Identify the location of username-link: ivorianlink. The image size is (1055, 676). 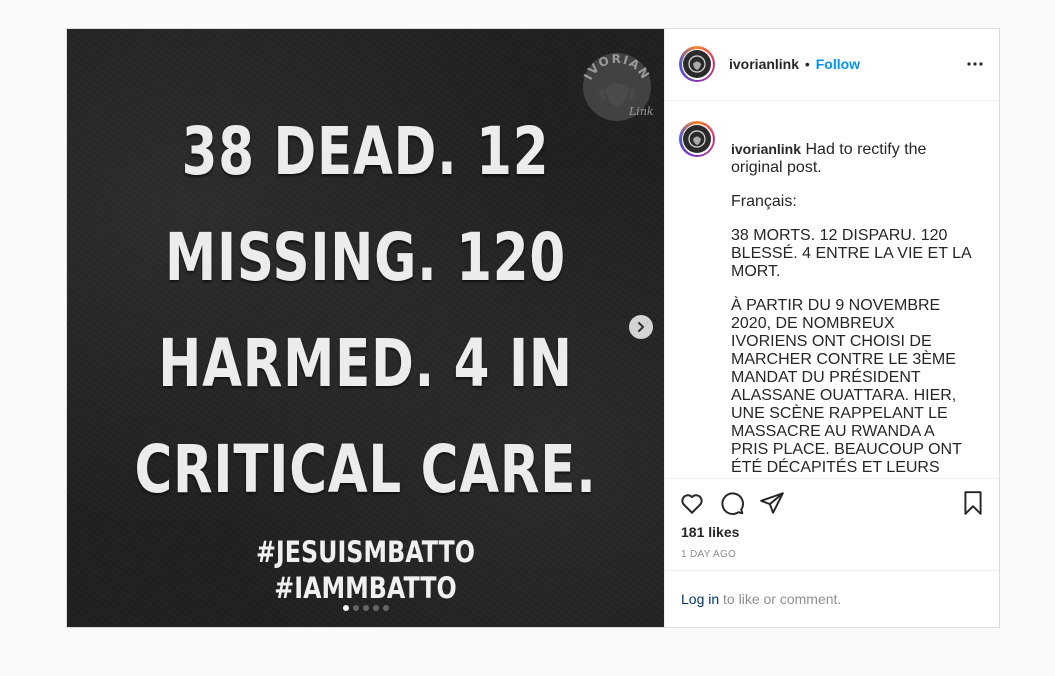
(764, 64).